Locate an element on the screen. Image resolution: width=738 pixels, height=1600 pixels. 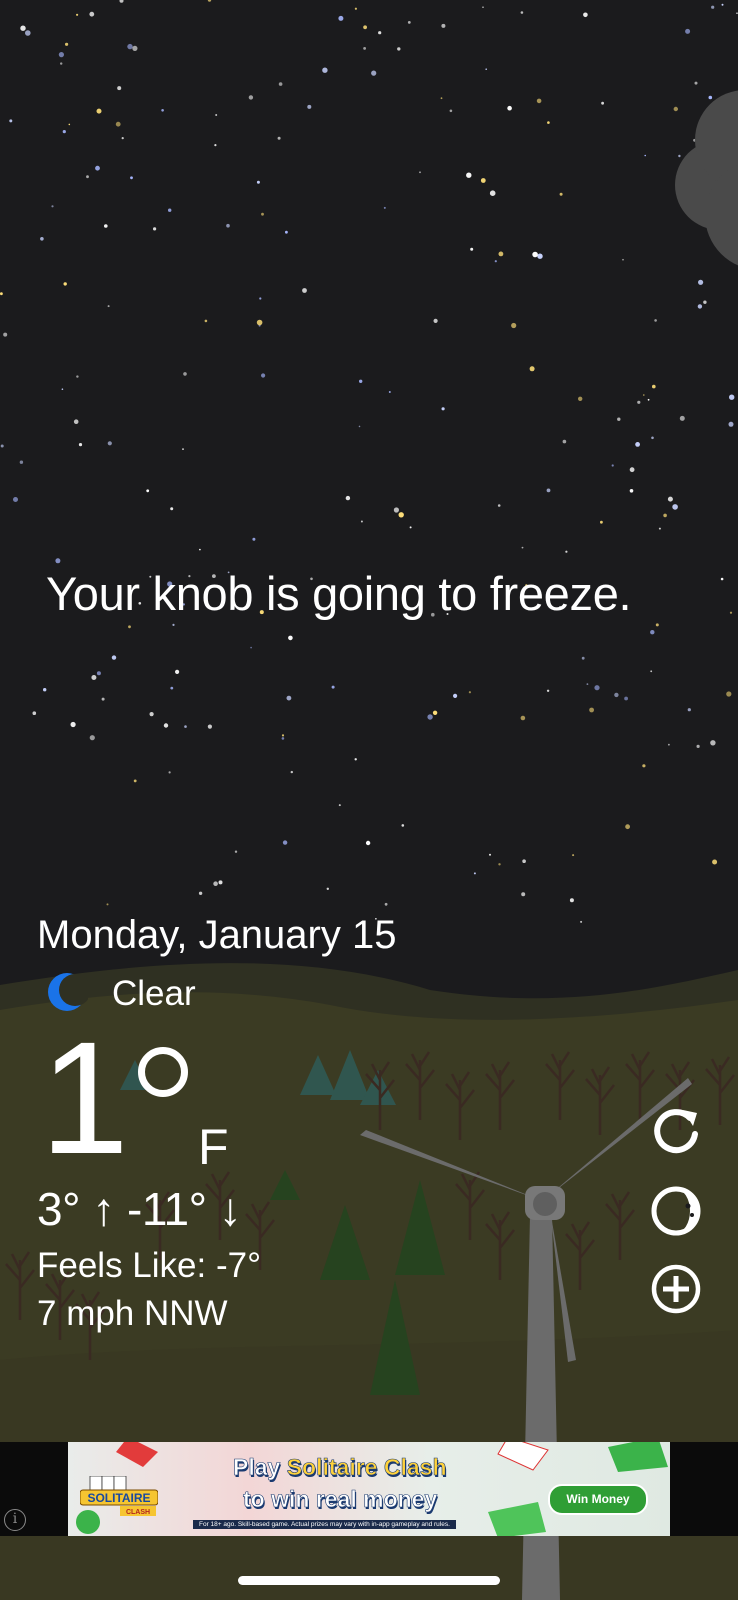
high-low-temperature: 3° ↑ -11° ↓ is located at coordinates (139, 1209).